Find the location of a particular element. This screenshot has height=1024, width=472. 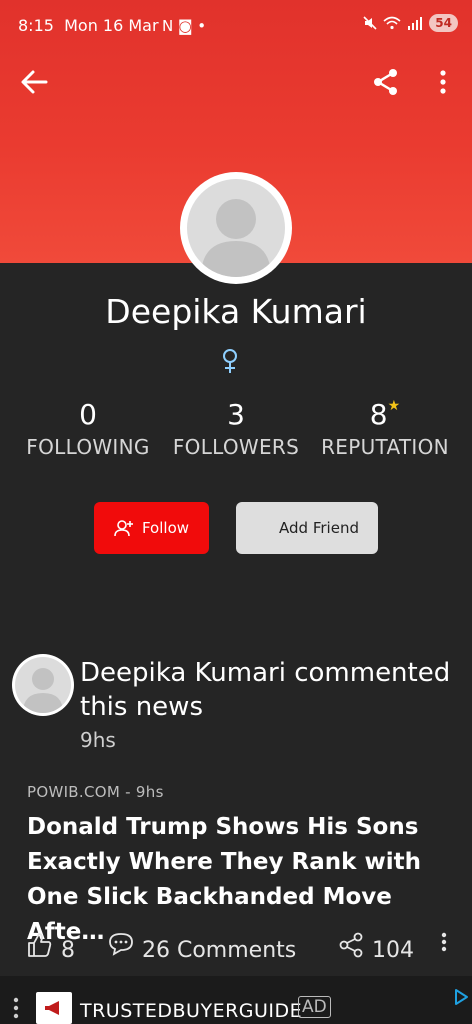

reputation-label: REPUTATION is located at coordinates (385, 447).